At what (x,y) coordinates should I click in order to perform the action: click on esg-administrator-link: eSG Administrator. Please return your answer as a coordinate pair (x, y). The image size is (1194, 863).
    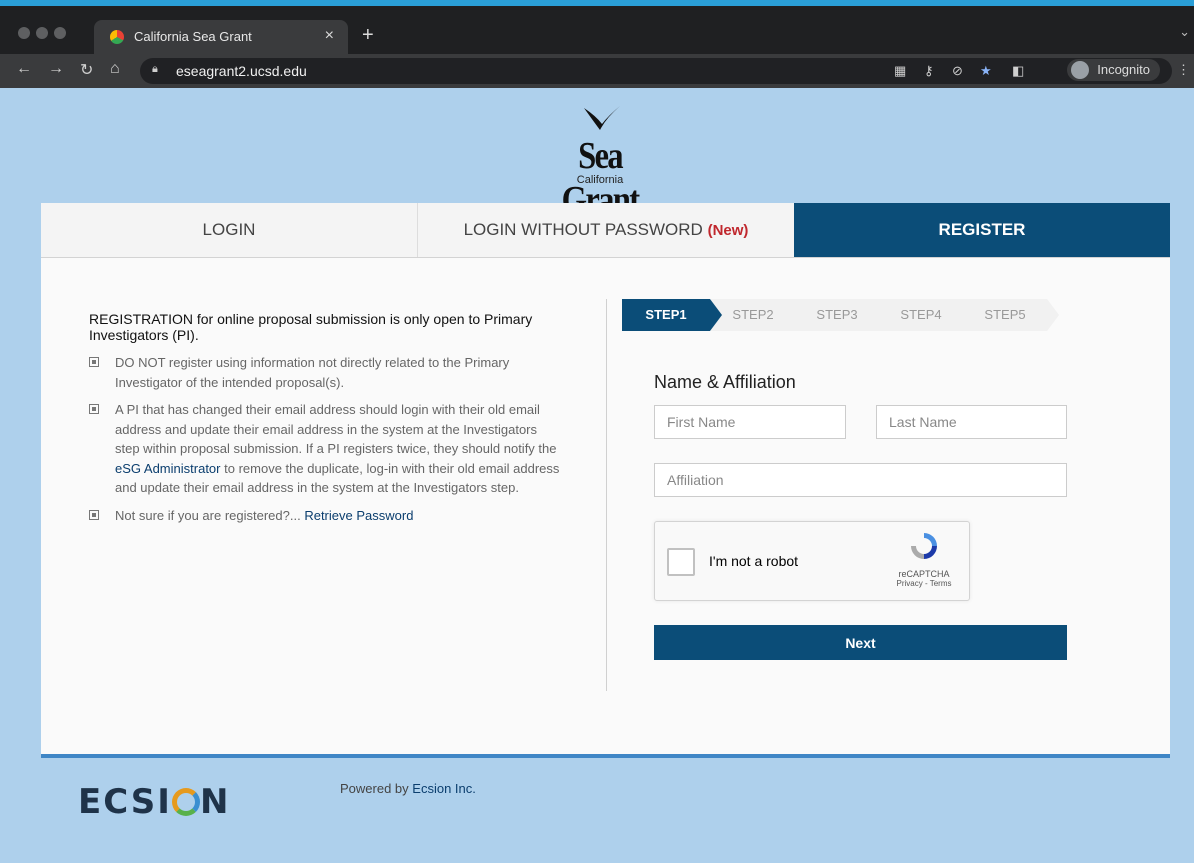
    Looking at the image, I should click on (168, 468).